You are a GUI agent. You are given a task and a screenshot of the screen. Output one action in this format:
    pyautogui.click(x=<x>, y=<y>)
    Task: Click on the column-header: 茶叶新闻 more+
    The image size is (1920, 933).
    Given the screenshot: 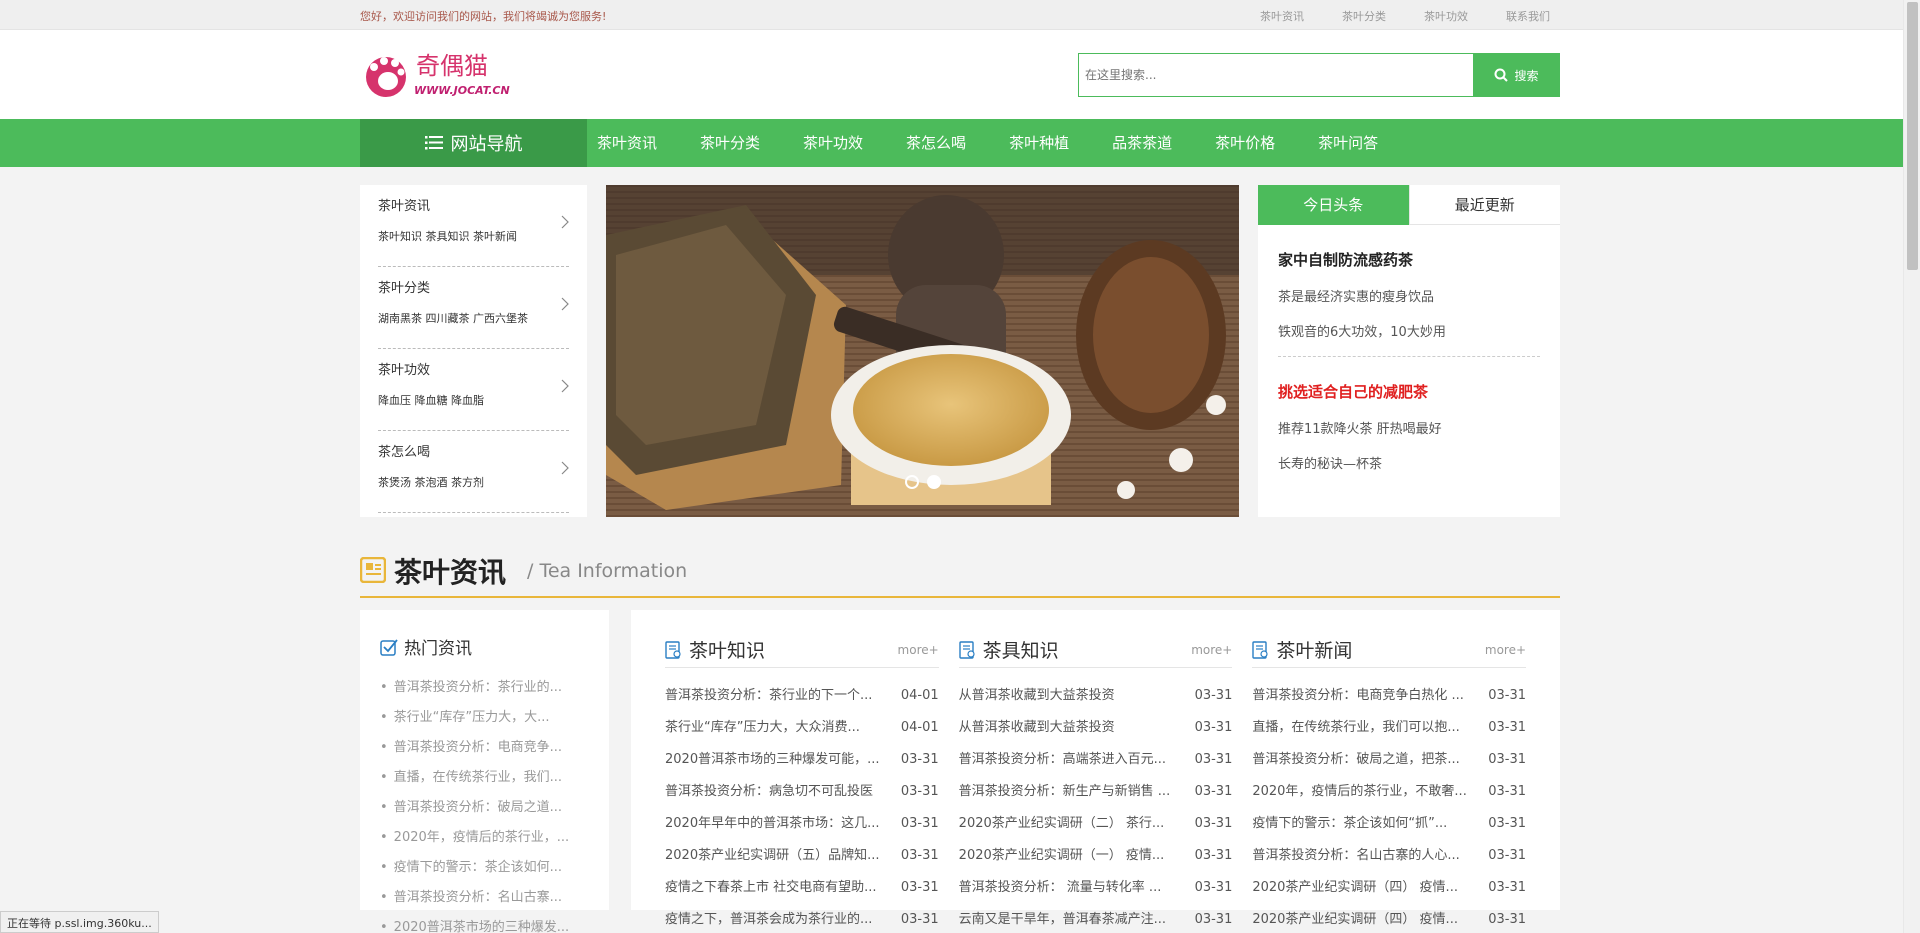 What is the action you would take?
    pyautogui.click(x=1389, y=650)
    